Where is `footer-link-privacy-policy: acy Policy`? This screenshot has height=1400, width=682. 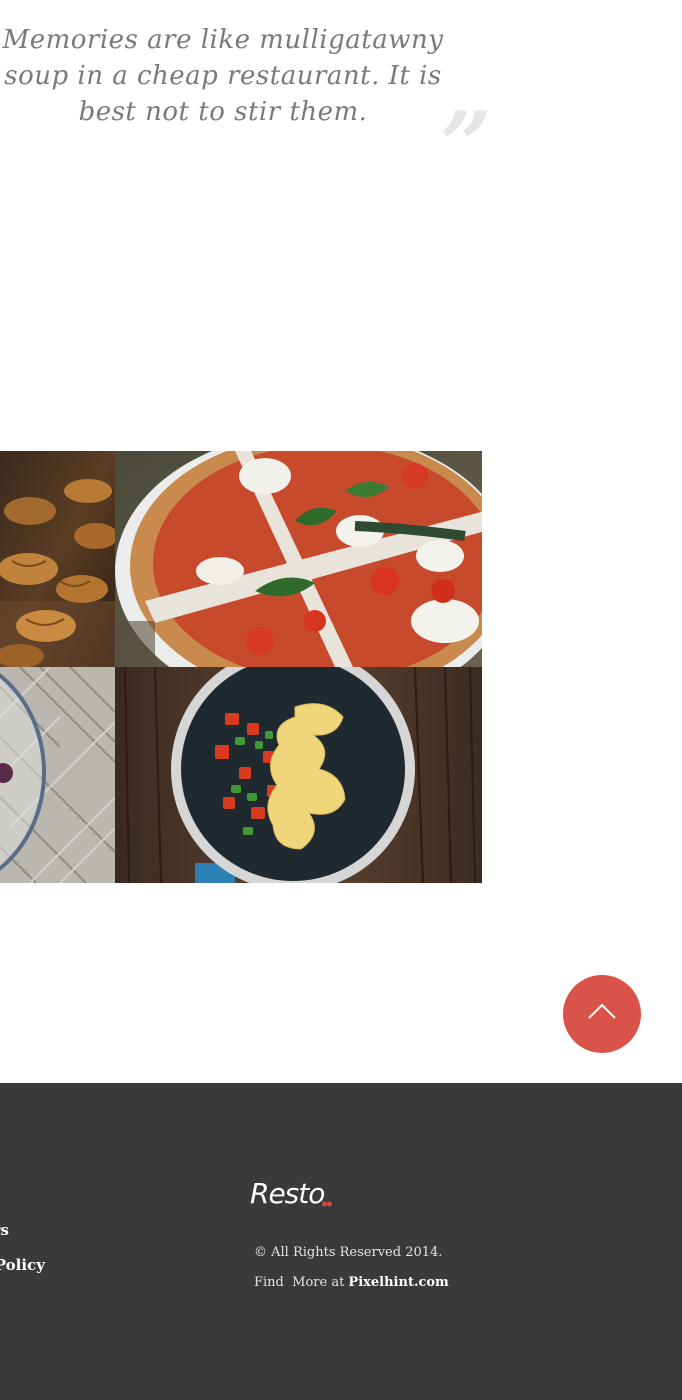 footer-link-privacy-policy: acy Policy is located at coordinates (22, 1265).